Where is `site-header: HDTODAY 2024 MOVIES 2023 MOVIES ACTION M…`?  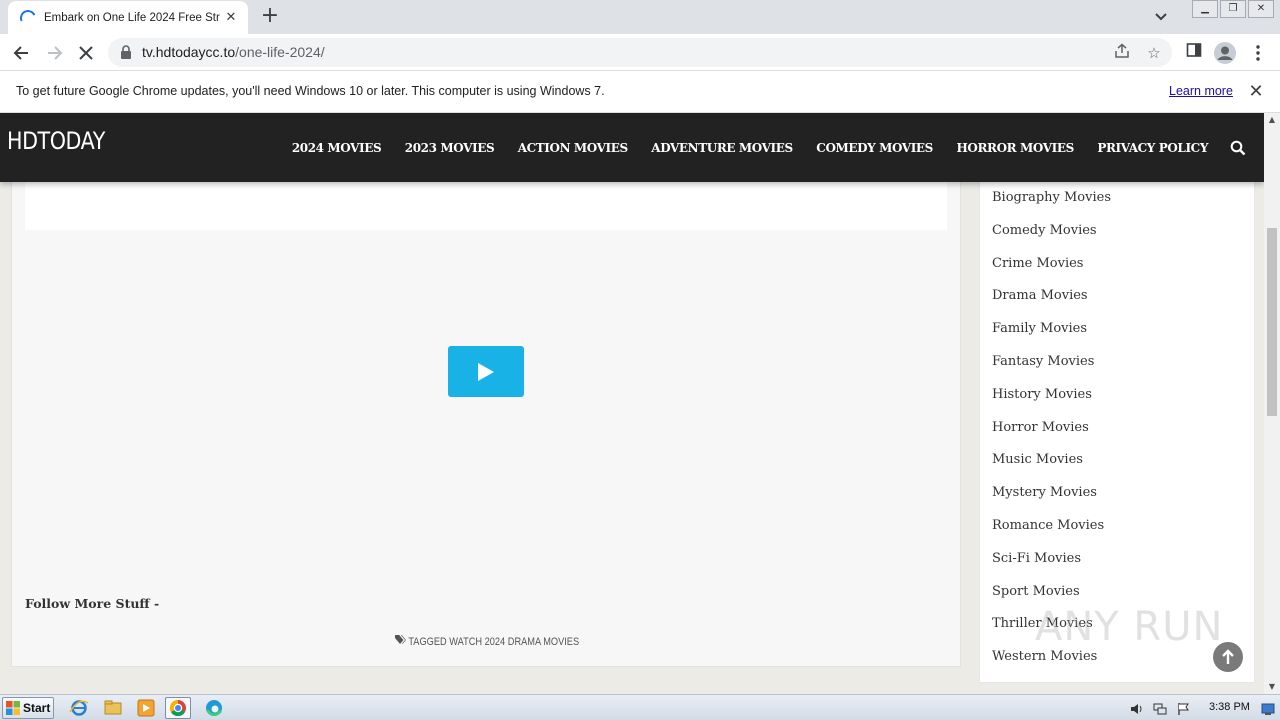 site-header: HDTODAY 2024 MOVIES 2023 MOVIES ACTION M… is located at coordinates (632, 147).